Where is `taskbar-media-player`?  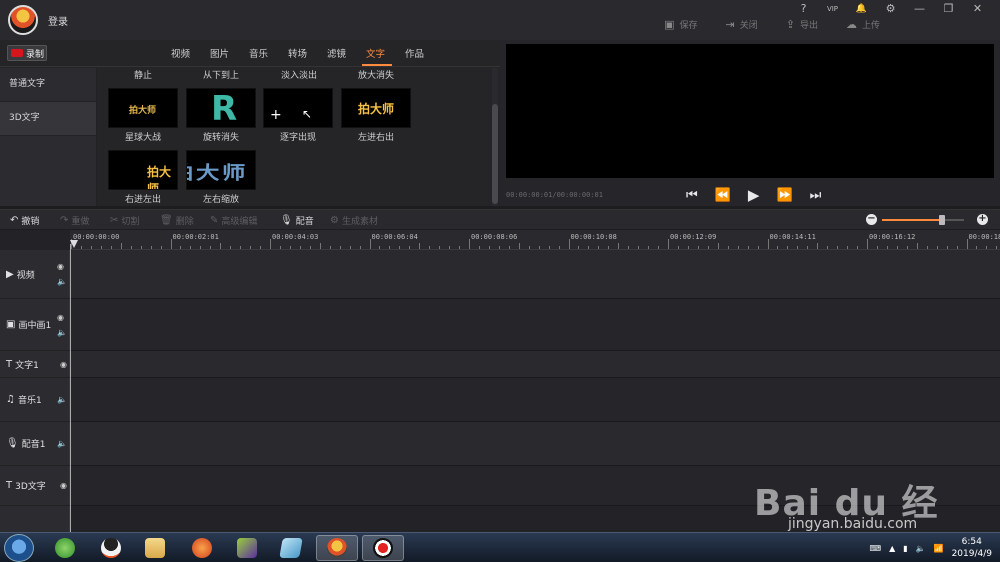
taskbar-media-player is located at coordinates (247, 548).